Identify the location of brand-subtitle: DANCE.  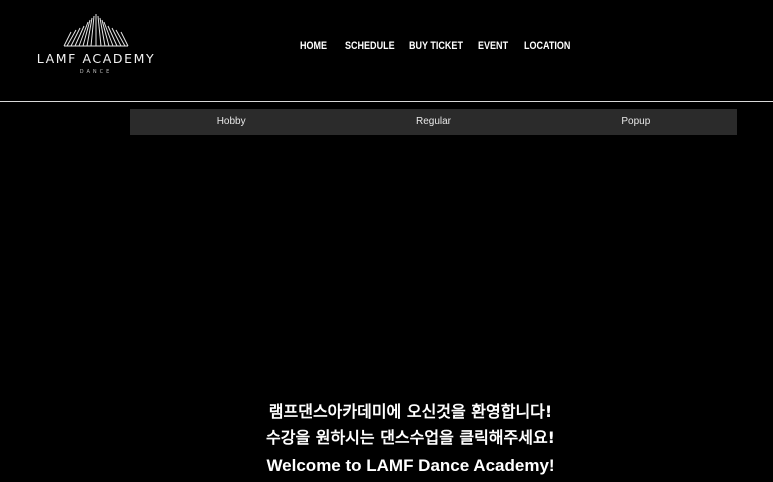
(96, 72).